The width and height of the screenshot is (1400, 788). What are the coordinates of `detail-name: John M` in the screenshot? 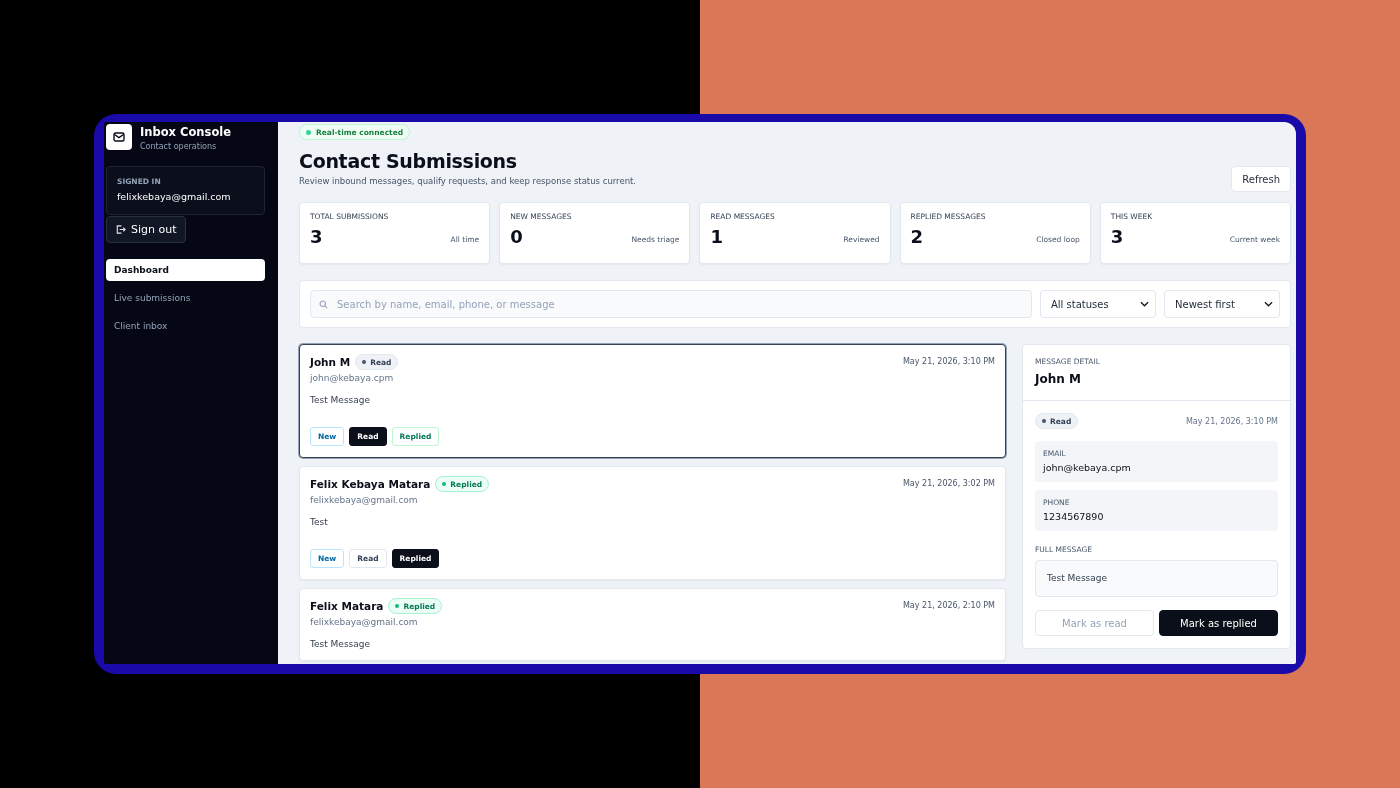 It's located at (1058, 379).